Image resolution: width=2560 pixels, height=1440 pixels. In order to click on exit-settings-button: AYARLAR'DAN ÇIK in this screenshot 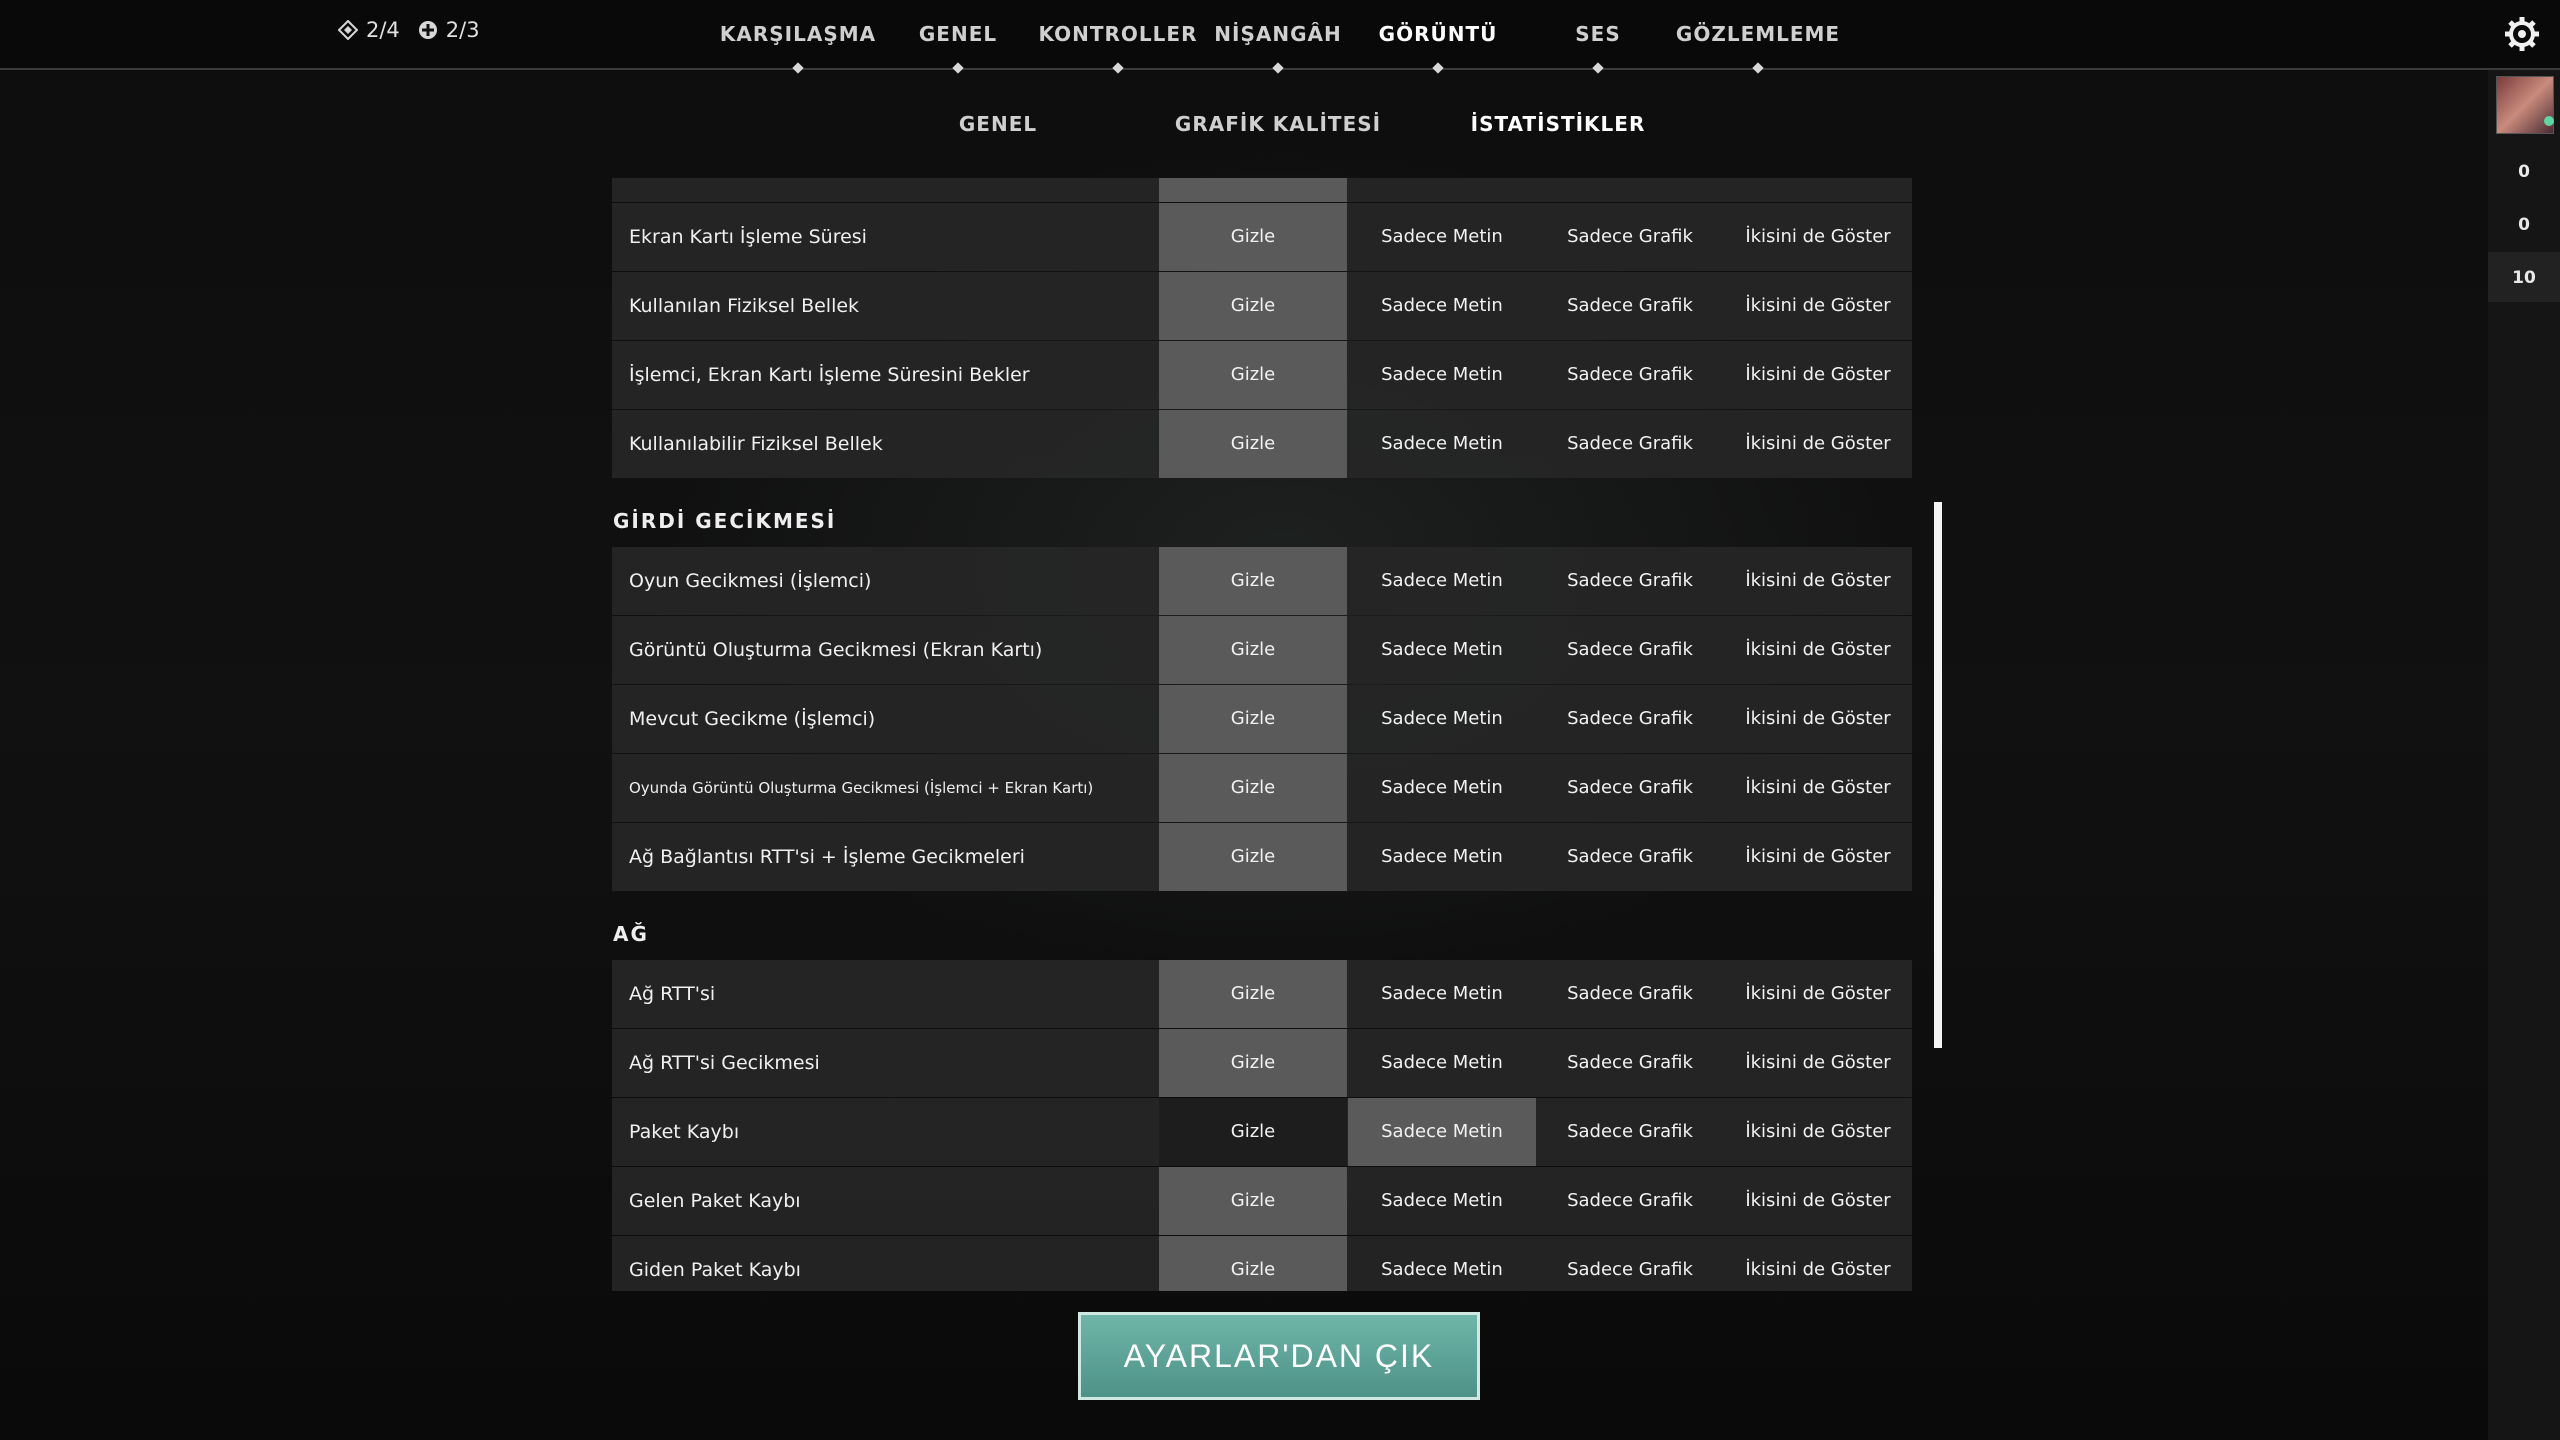, I will do `click(1279, 1356)`.